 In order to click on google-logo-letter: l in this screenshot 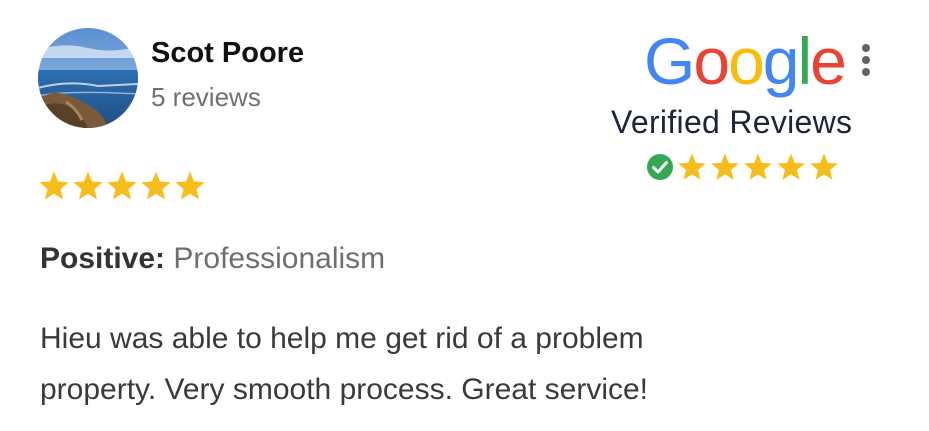, I will do `click(805, 61)`.